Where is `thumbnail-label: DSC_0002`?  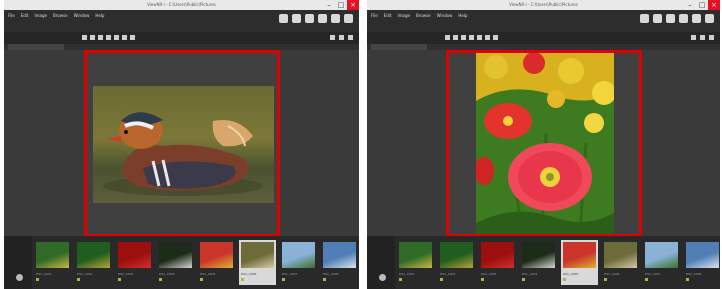
thumbnail-label: DSC_0002 is located at coordinates (85, 274).